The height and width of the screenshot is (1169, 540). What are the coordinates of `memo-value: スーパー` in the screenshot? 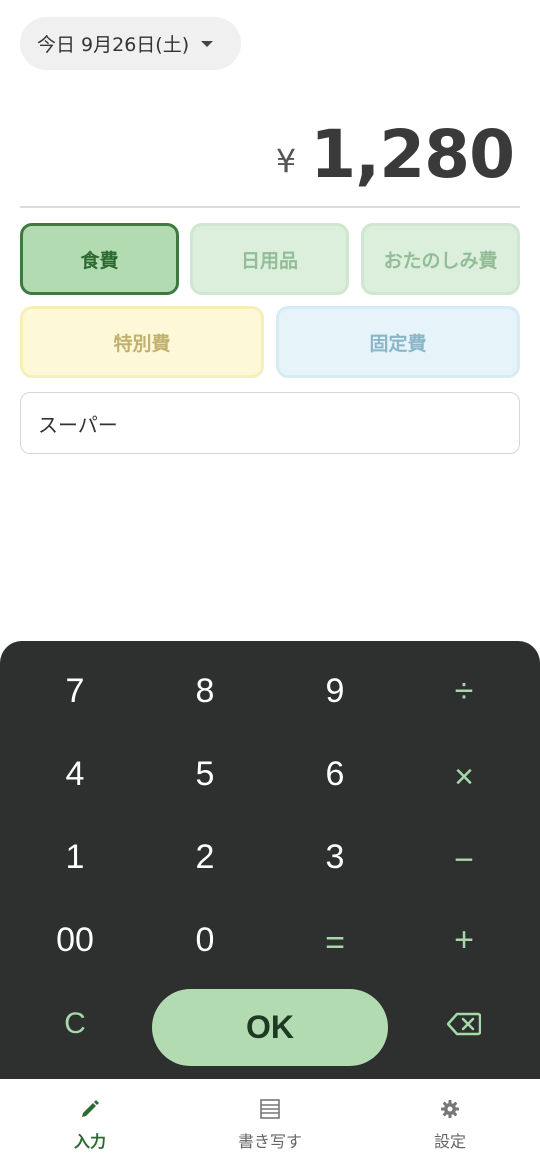 It's located at (78, 424).